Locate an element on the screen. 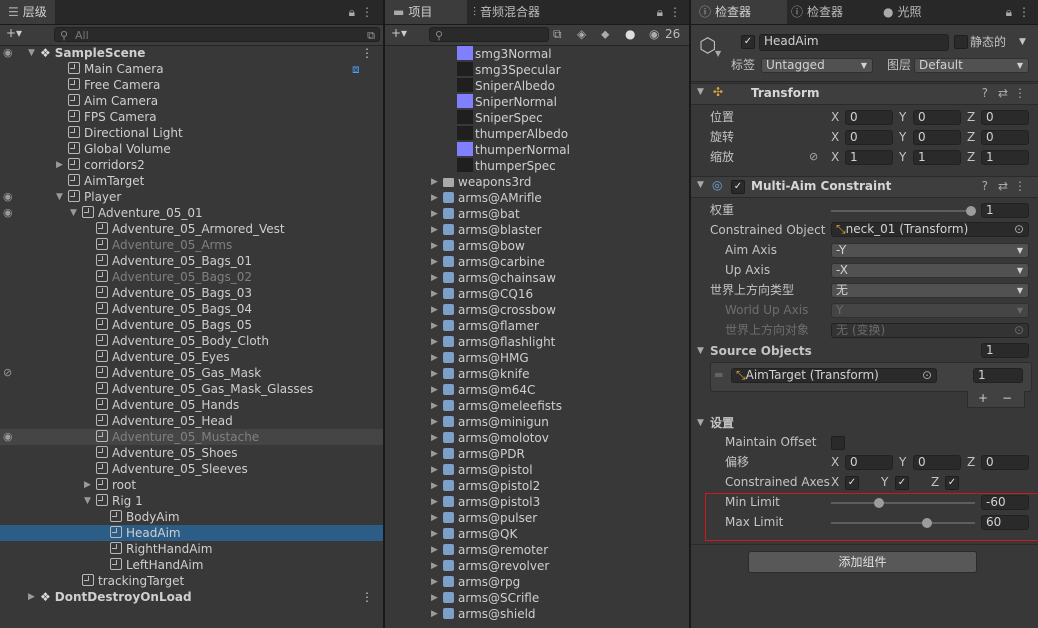 The image size is (1038, 628). rotation-x-field: 0 is located at coordinates (869, 137).